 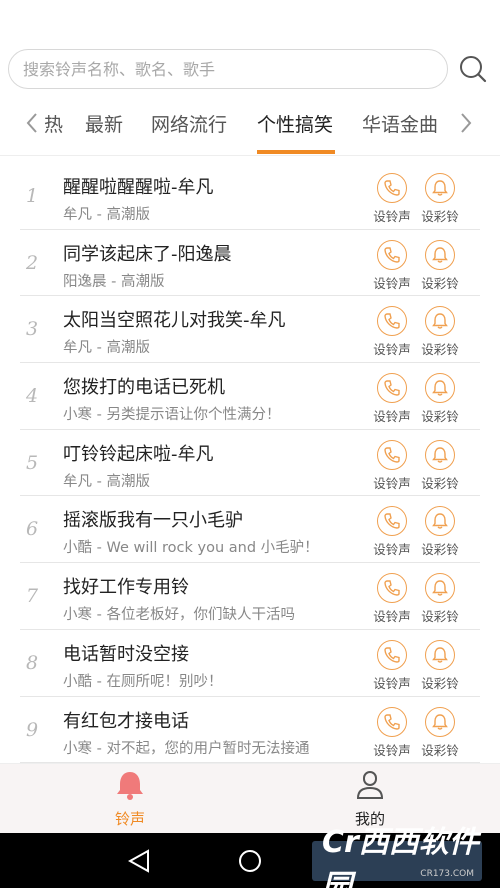 I want to click on nav-ringtone: 铃声, so click(x=130, y=799).